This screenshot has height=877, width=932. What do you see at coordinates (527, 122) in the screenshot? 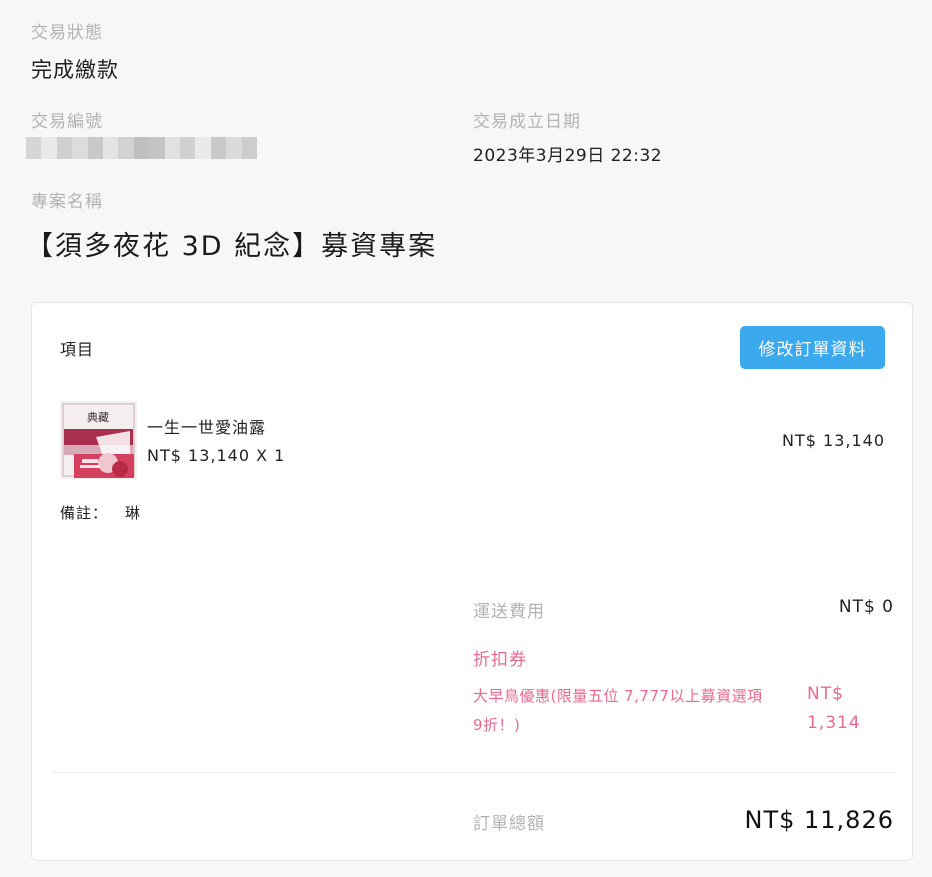
I see `transaction-date-label: 交易成立日期` at bounding box center [527, 122].